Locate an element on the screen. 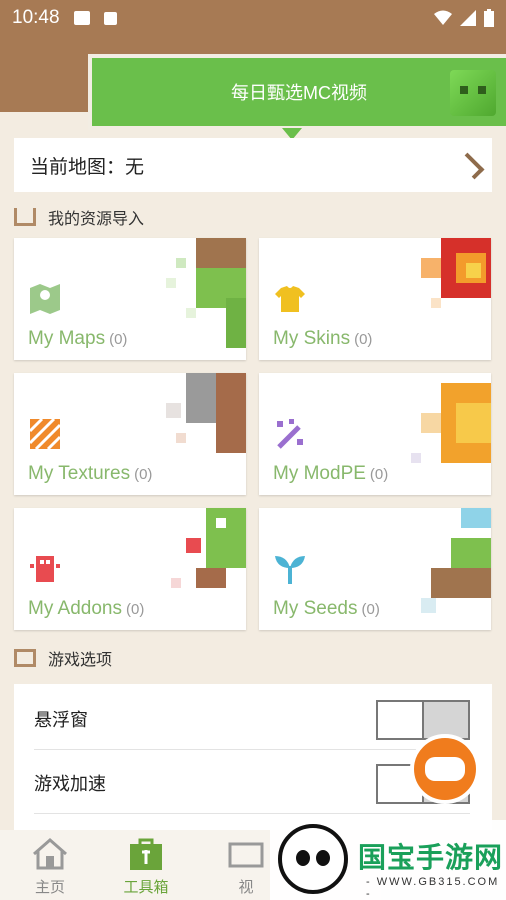 The image size is (506, 900). option-game-speed: 游戏加速 is located at coordinates (252, 783).